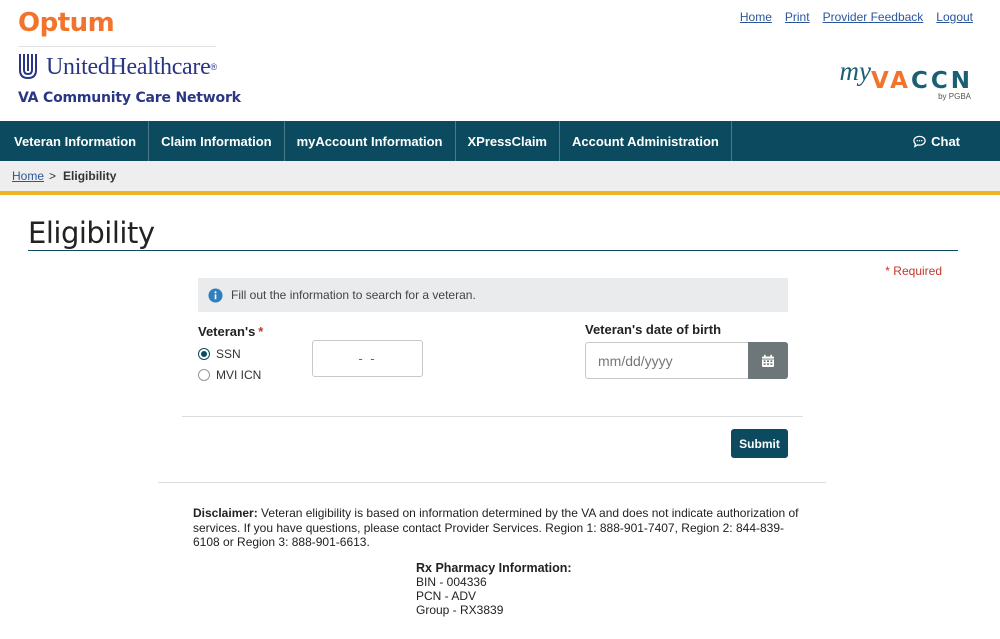 The image size is (1000, 639). I want to click on radio-mvi-icn-control, so click(204, 375).